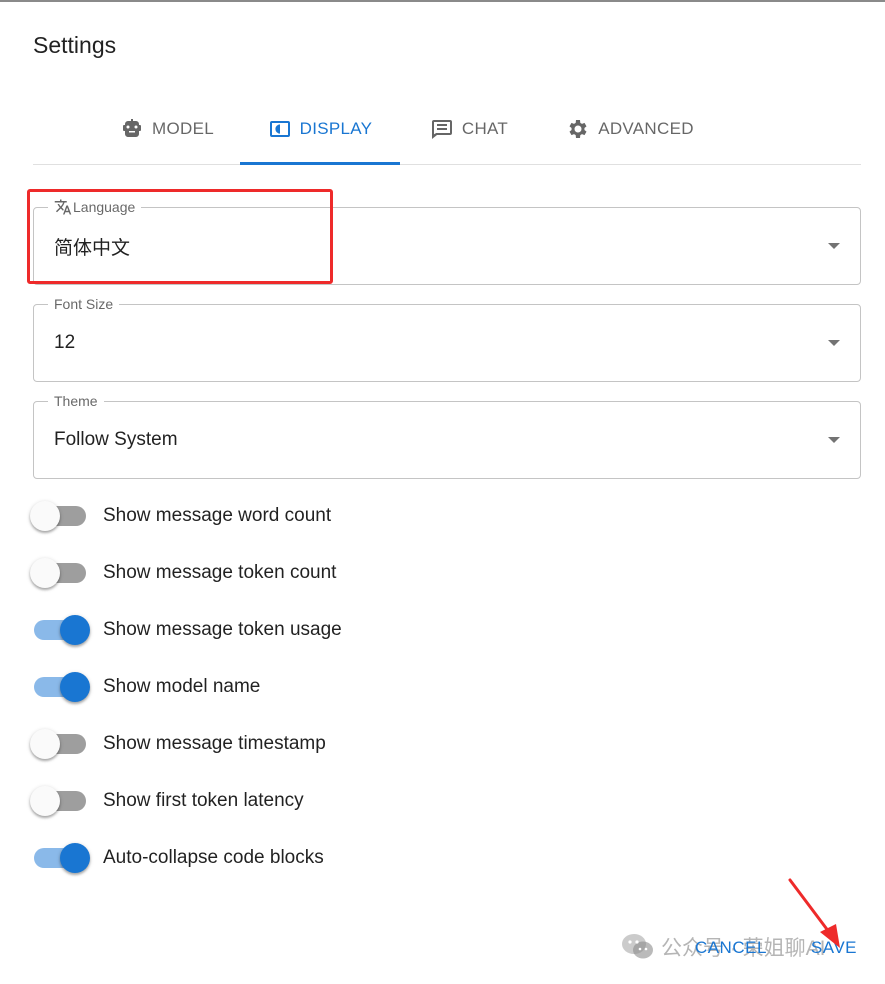 Image resolution: width=885 pixels, height=984 pixels. What do you see at coordinates (75, 45) in the screenshot?
I see `dialog-title: Settings` at bounding box center [75, 45].